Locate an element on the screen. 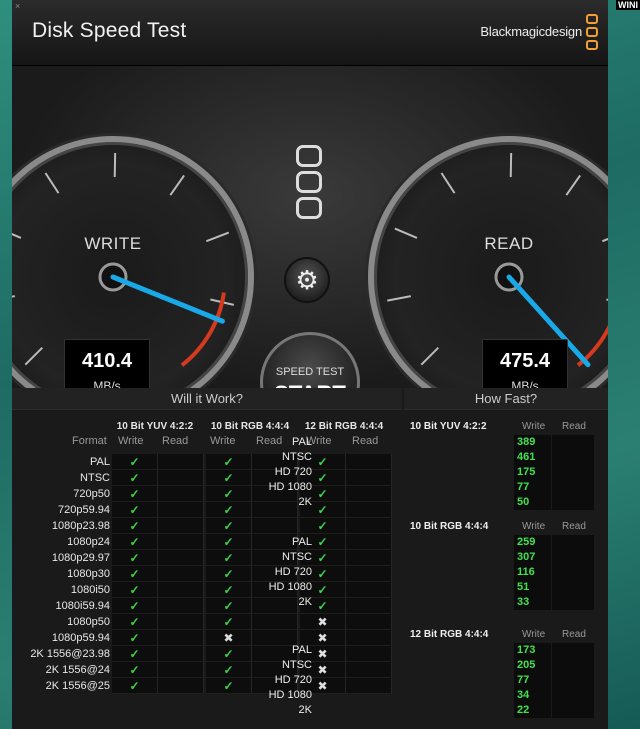 The width and height of the screenshot is (640, 729). settings-gear-button: ⚙ is located at coordinates (307, 280).